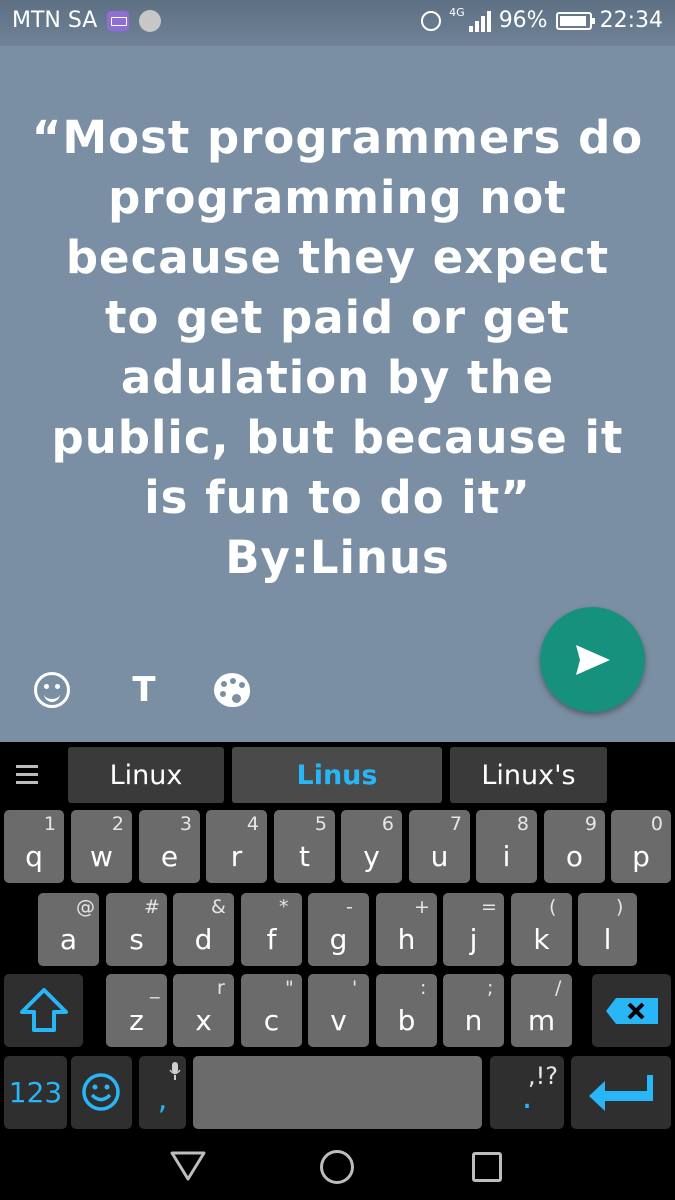  I want to click on suggestion-2: Linus, so click(337, 775).